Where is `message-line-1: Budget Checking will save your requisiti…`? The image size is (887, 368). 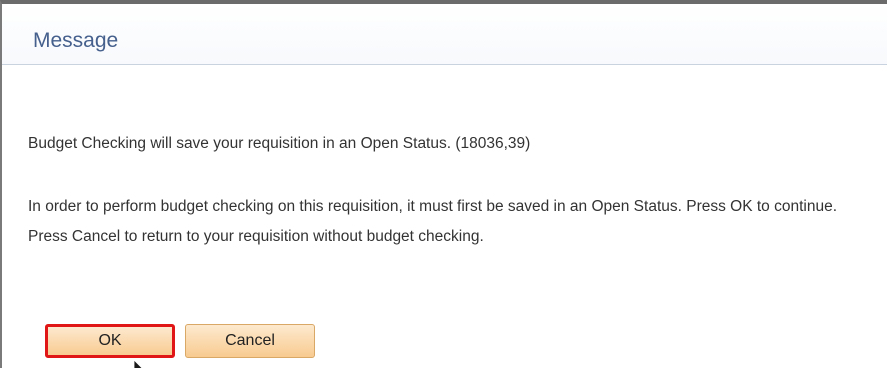
message-line-1: Budget Checking will save your requisiti… is located at coordinates (279, 143).